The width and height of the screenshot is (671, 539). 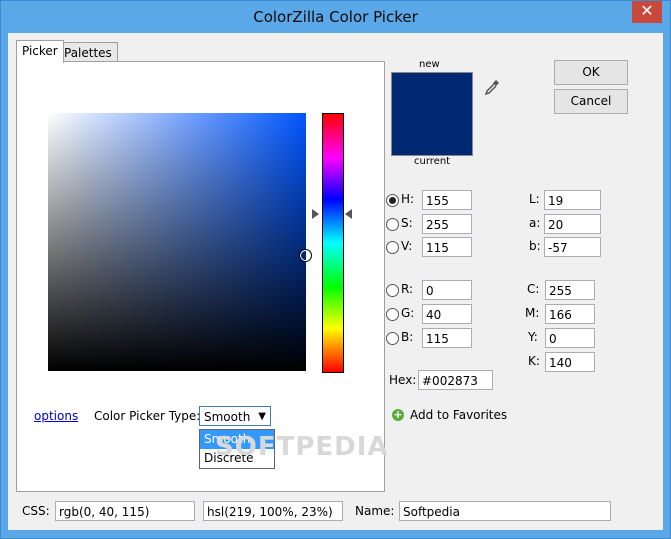 I want to click on blue-field: 115, so click(x=447, y=338).